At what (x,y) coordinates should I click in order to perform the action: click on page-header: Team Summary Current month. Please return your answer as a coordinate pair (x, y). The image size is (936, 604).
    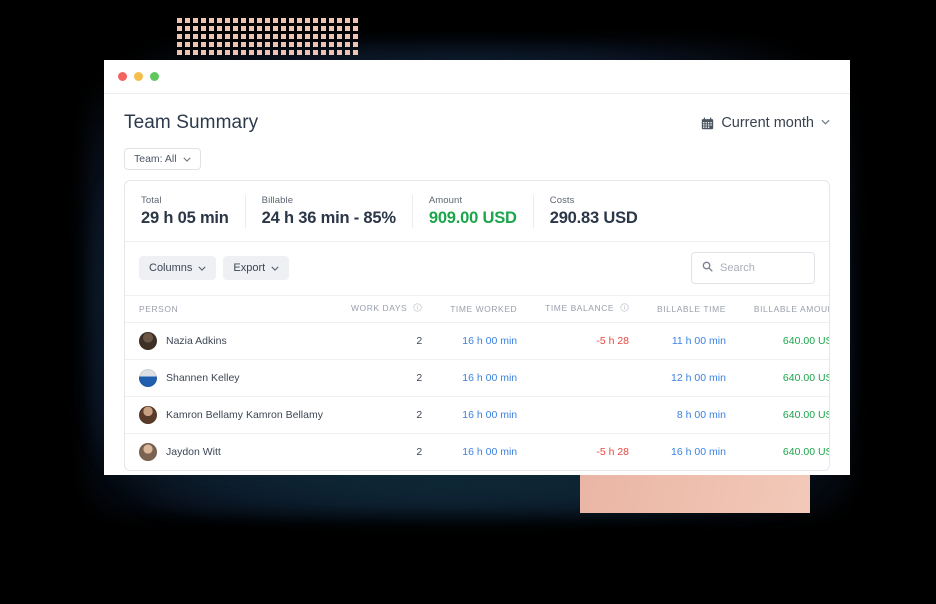
    Looking at the image, I should click on (477, 123).